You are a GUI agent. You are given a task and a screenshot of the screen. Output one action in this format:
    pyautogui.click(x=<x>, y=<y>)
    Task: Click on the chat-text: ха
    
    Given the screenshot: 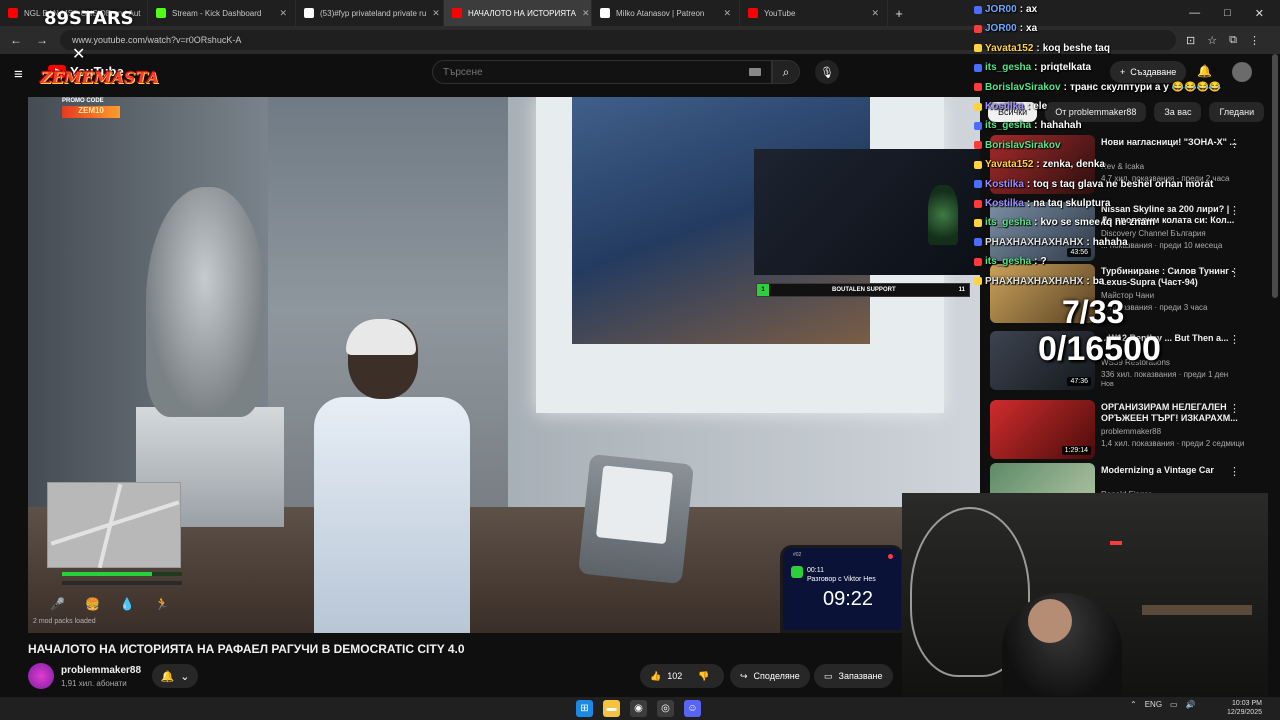 What is the action you would take?
    pyautogui.click(x=1032, y=29)
    